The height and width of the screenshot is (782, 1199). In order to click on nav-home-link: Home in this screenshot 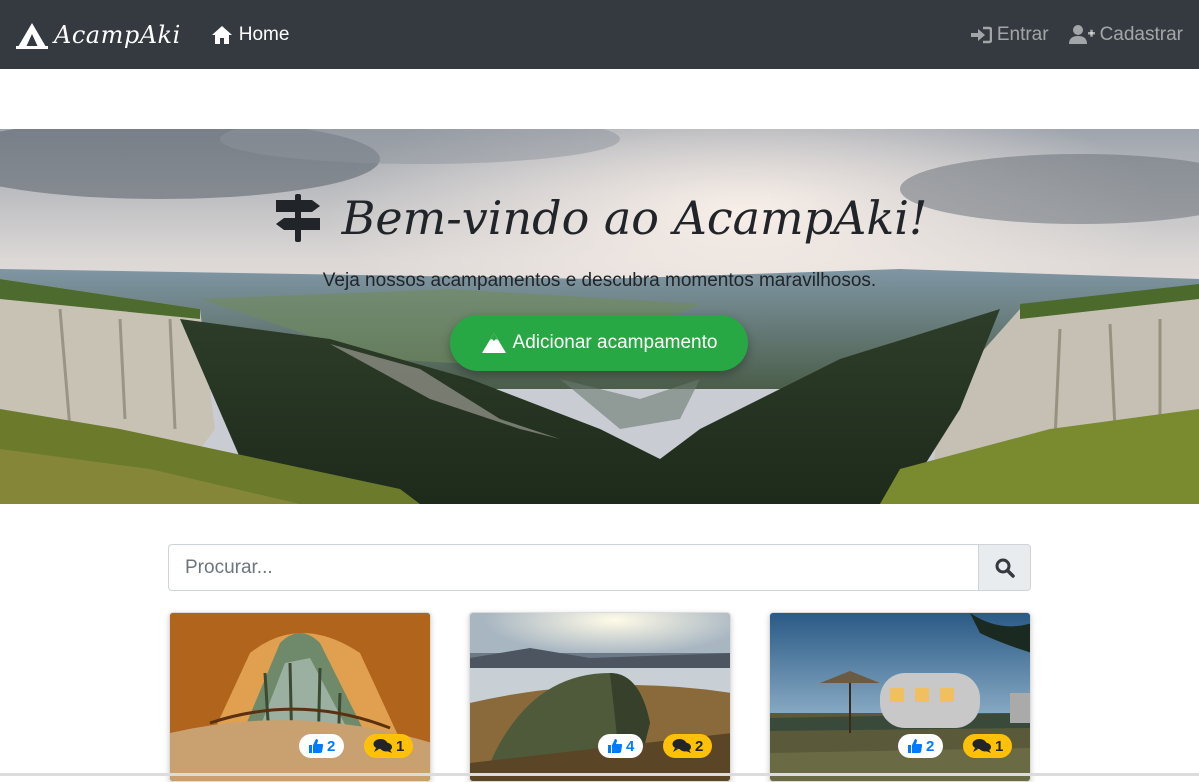, I will do `click(250, 34)`.